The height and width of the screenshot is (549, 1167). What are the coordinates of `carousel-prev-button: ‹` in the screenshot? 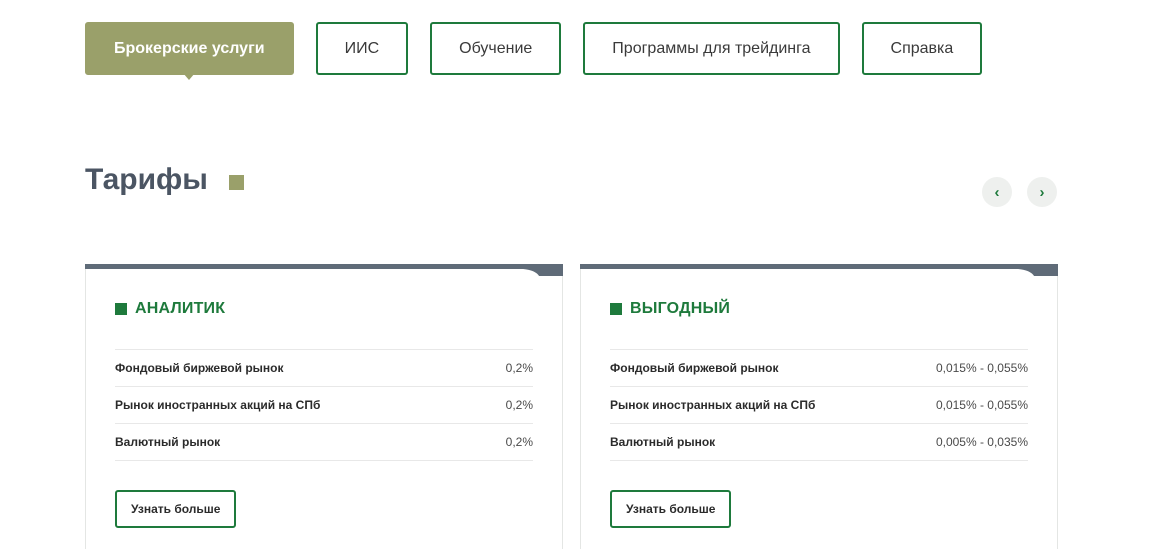 It's located at (997, 192).